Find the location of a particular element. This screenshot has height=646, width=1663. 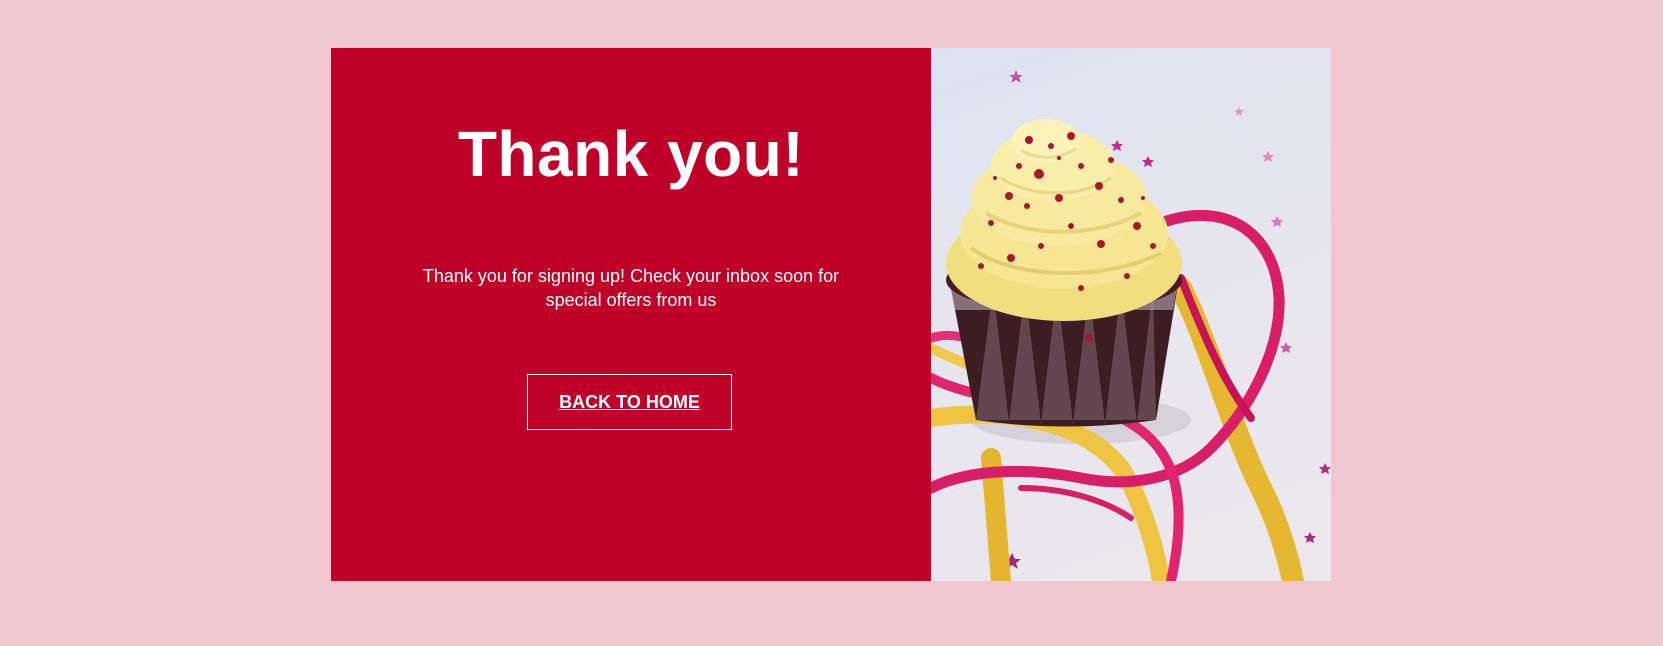

back-to-home-button: BACK TO HOME is located at coordinates (629, 402).